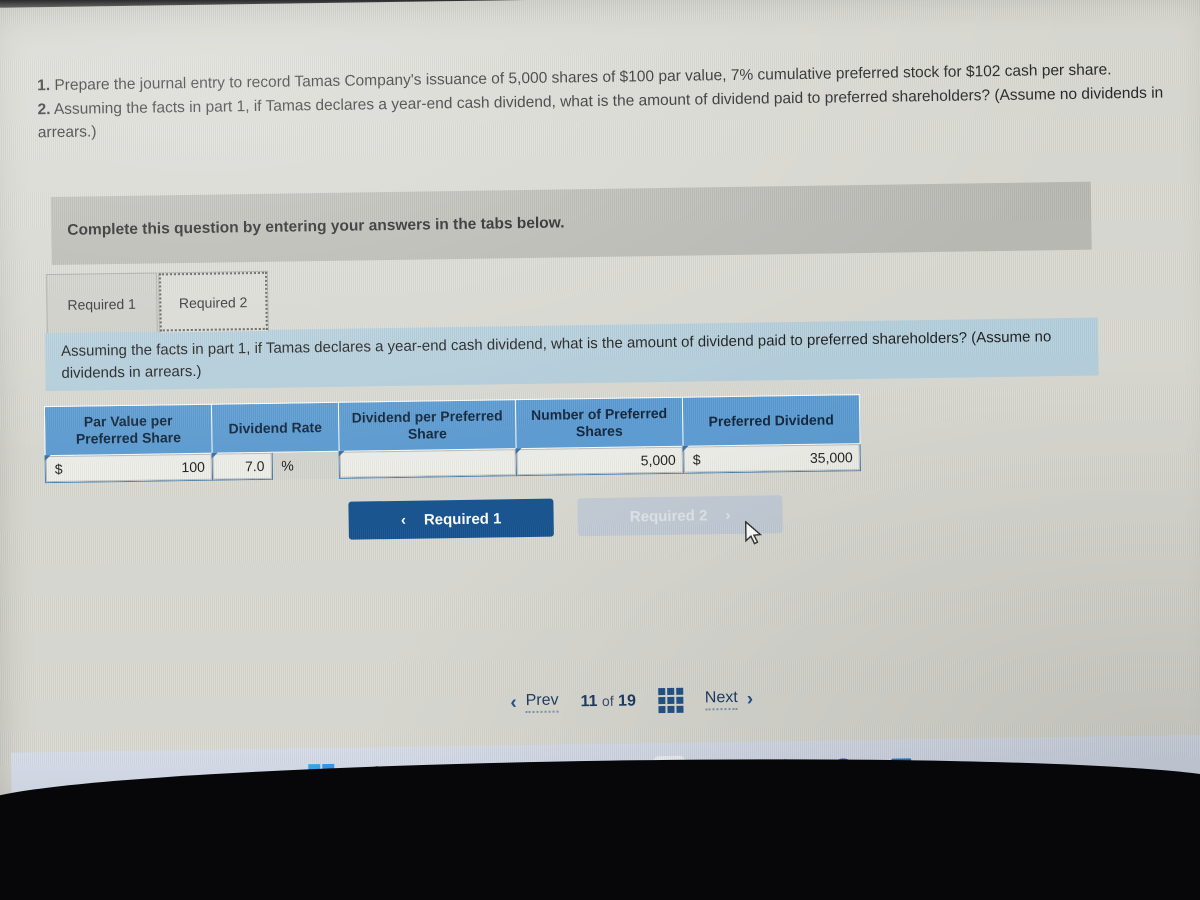 The image size is (1200, 900). What do you see at coordinates (44, 86) in the screenshot?
I see `prompt-1-number: 1.` at bounding box center [44, 86].